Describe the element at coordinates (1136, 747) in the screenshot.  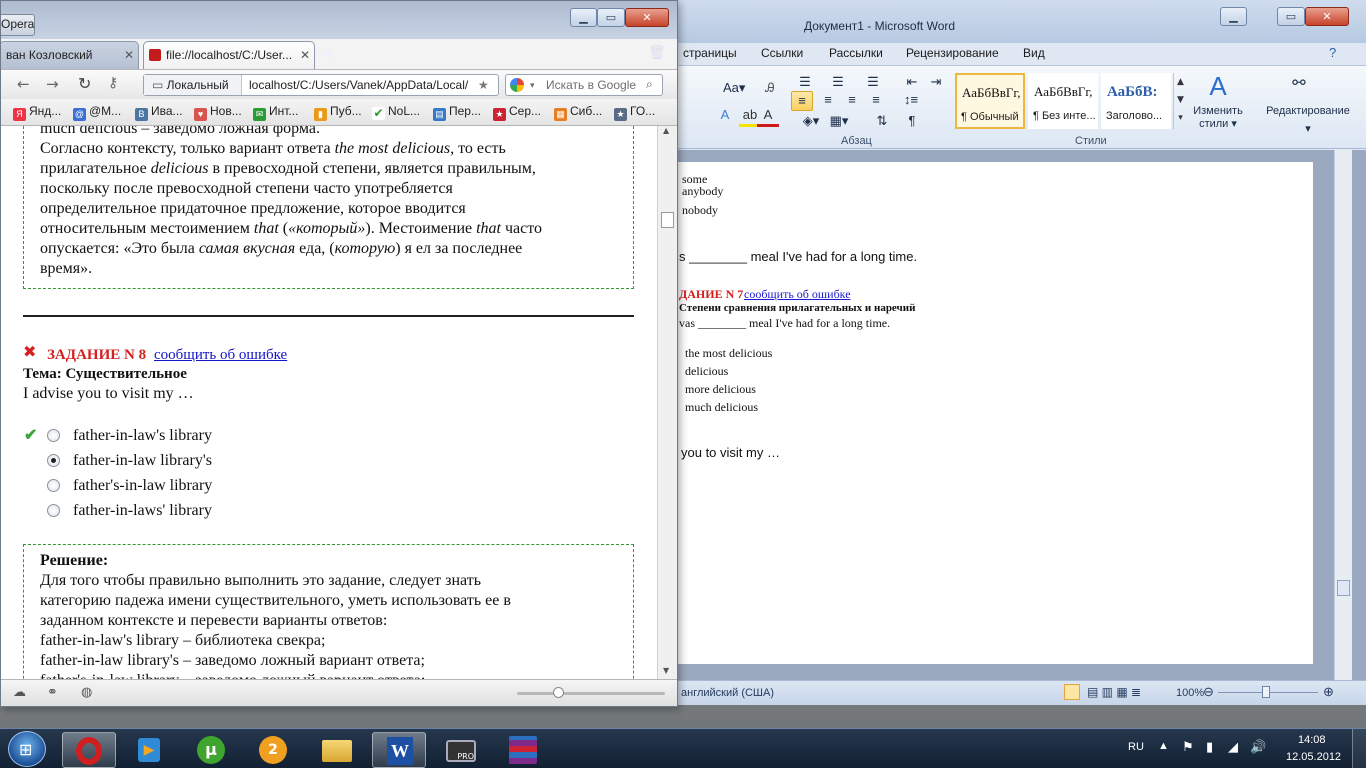
I see `language-indicator: RU` at that location.